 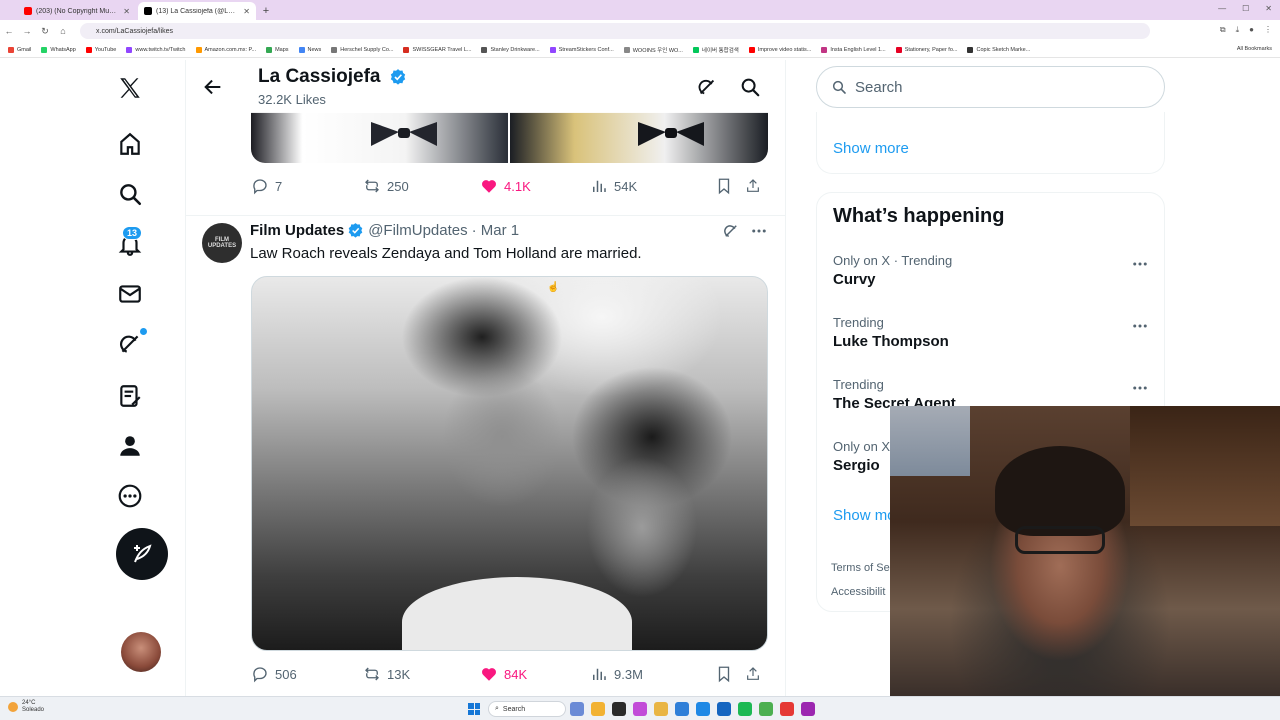 What do you see at coordinates (930, 441) in the screenshot?
I see `webcam-window-shape` at bounding box center [930, 441].